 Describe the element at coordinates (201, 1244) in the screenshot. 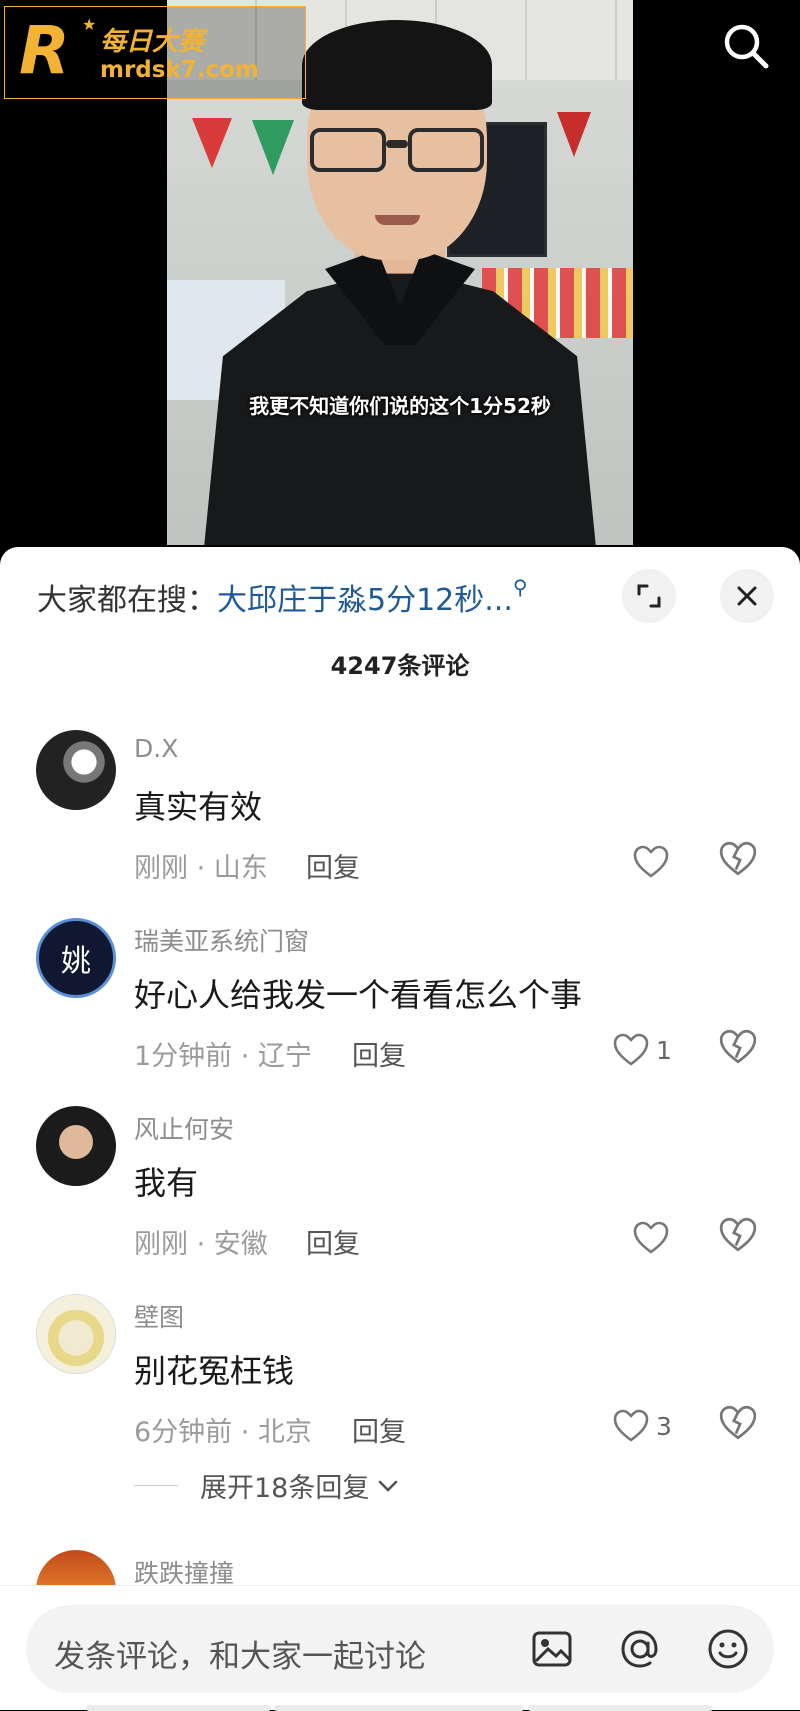

I see `comment-meta: 刚刚 · 安徽` at that location.